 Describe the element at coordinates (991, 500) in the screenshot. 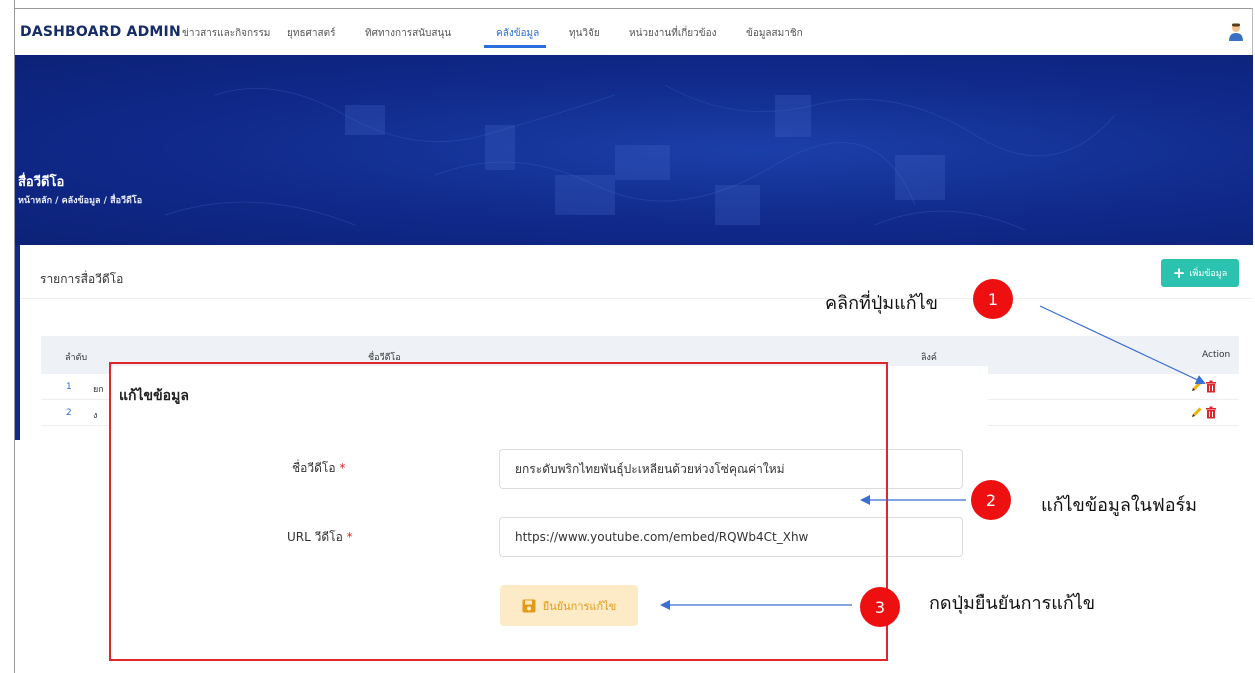

I see `annotation-2-badge: 2` at that location.